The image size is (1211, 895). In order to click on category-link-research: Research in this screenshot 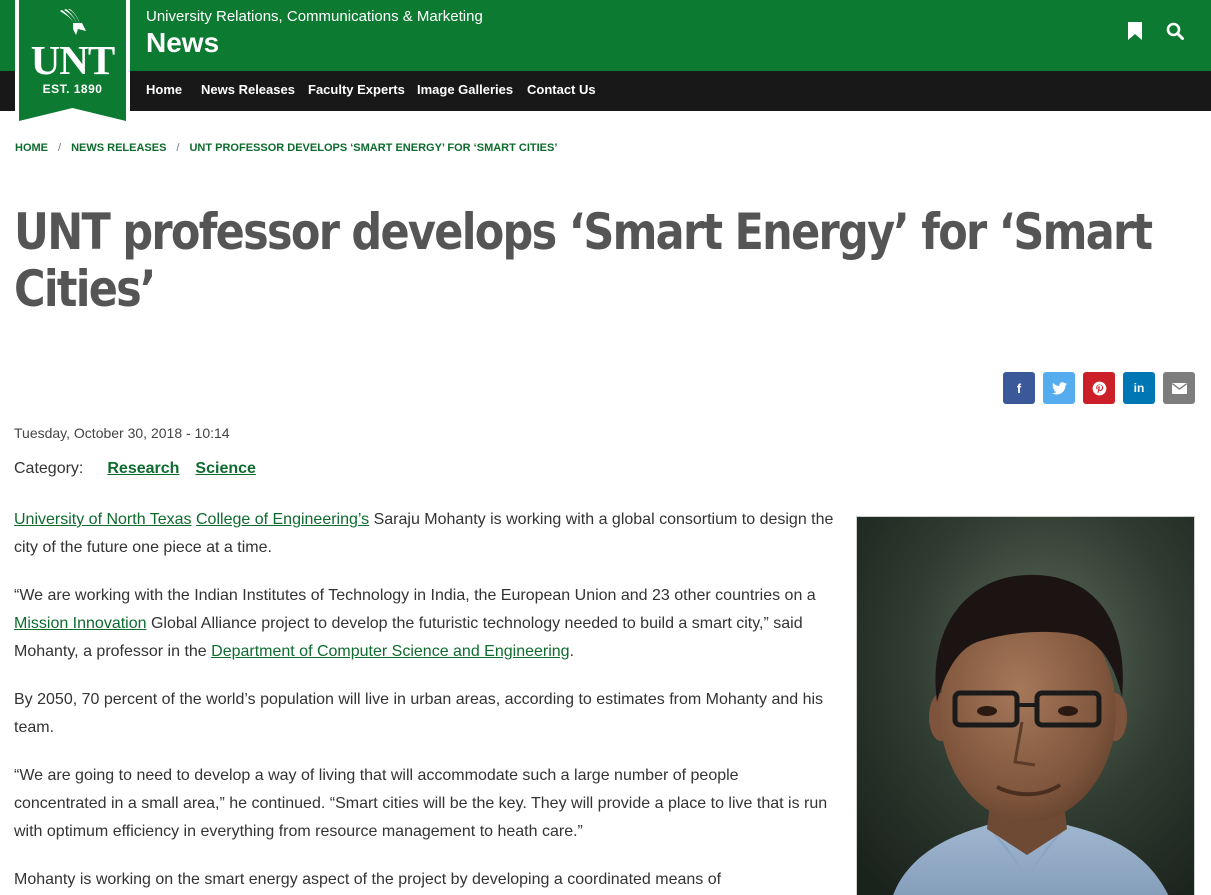, I will do `click(143, 468)`.